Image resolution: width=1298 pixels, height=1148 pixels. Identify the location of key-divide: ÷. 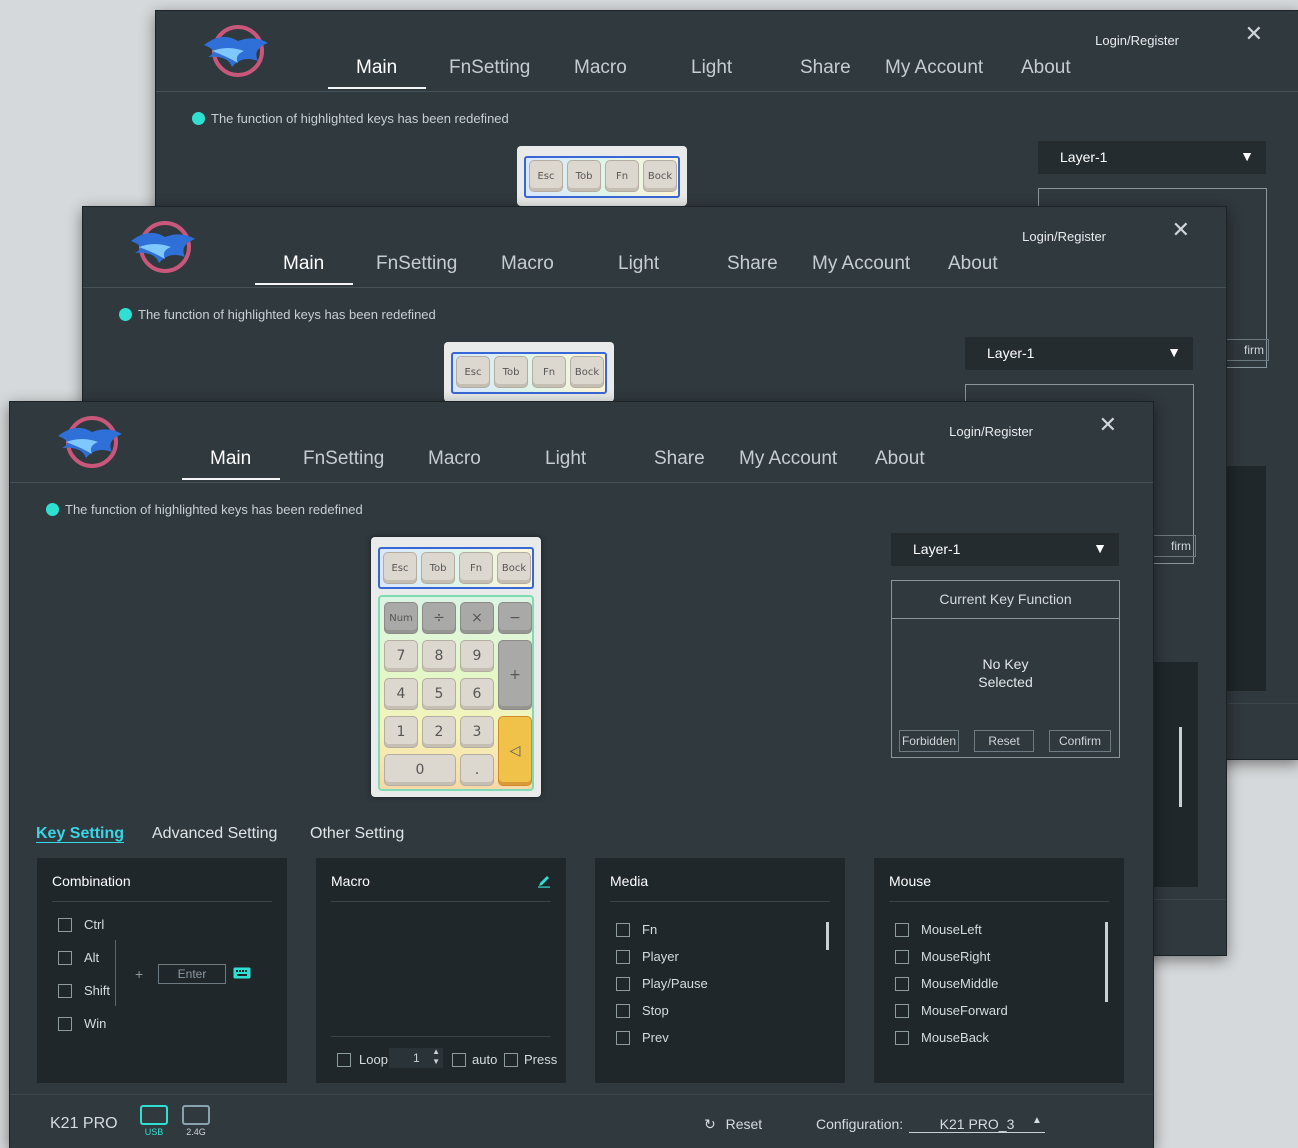
(439, 618).